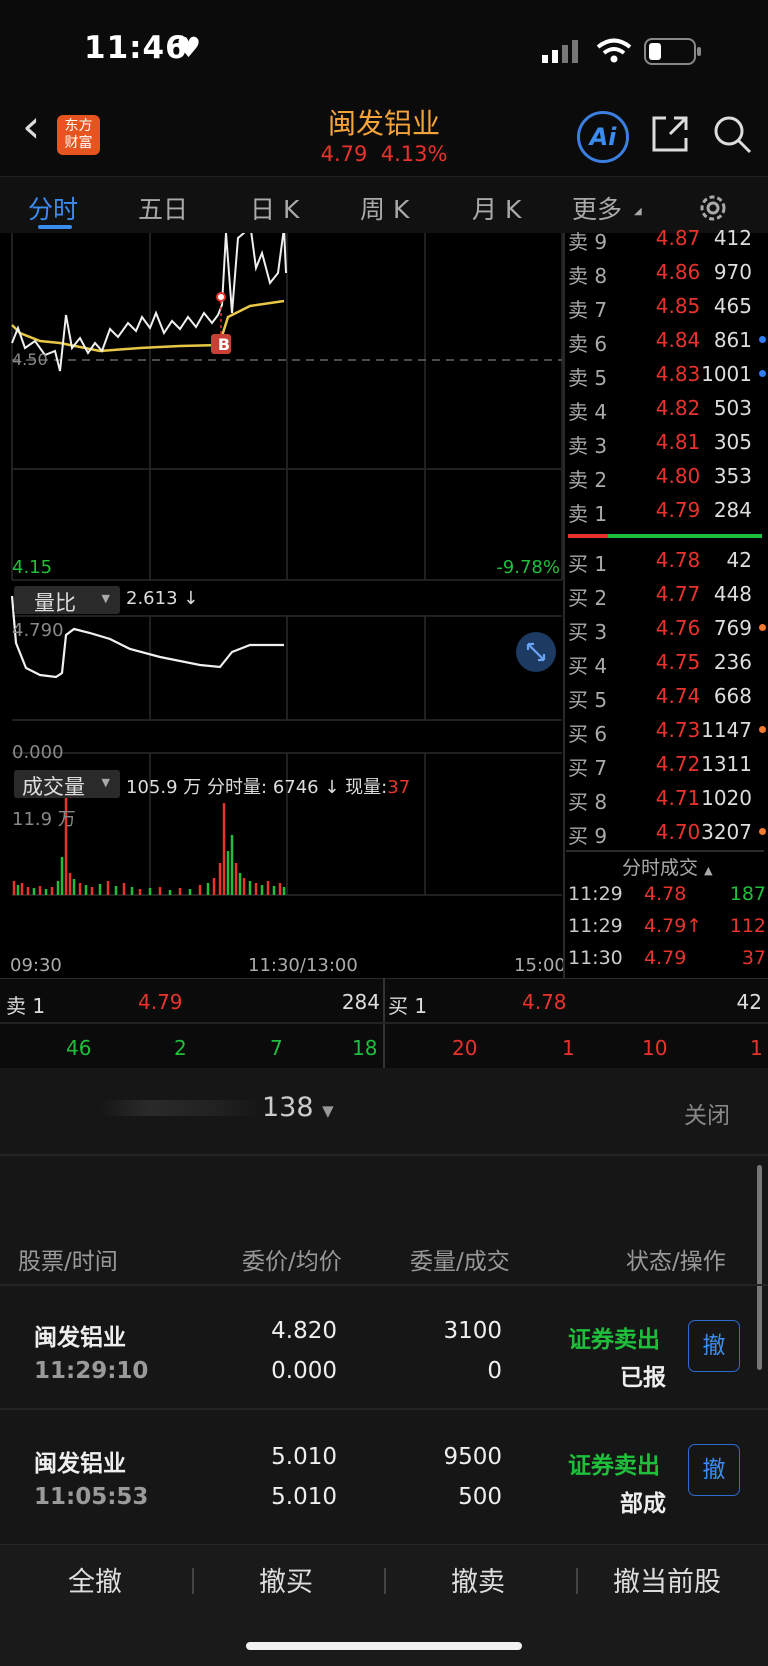 This screenshot has height=1666, width=768. What do you see at coordinates (149, 302) in the screenshot?
I see `price-line` at bounding box center [149, 302].